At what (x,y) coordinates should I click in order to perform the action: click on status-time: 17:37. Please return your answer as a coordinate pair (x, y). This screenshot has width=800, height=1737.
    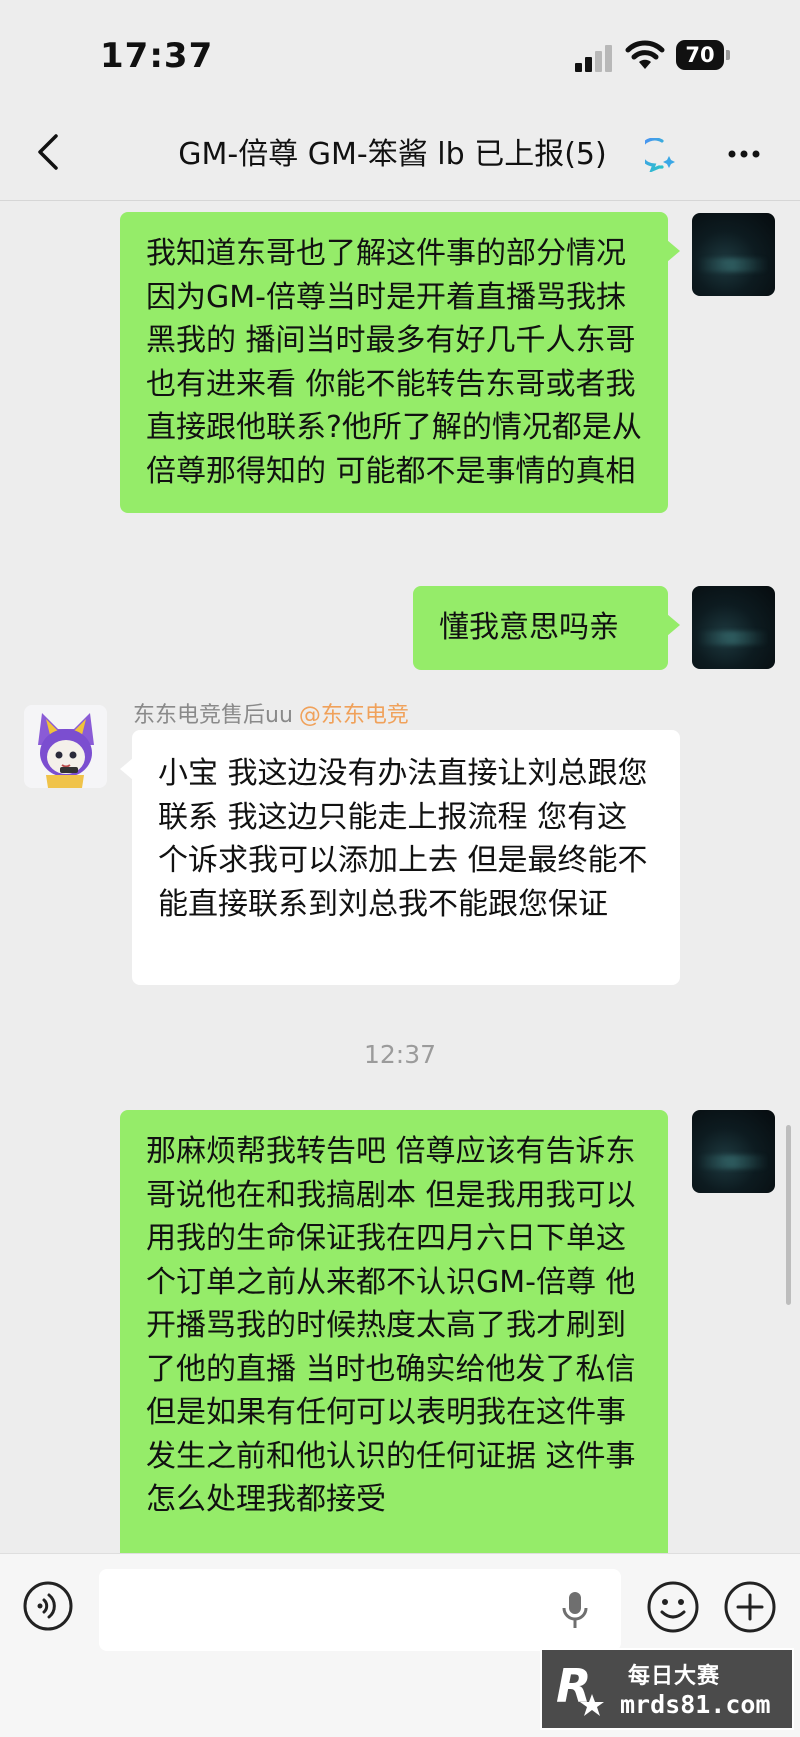
    Looking at the image, I should click on (157, 56).